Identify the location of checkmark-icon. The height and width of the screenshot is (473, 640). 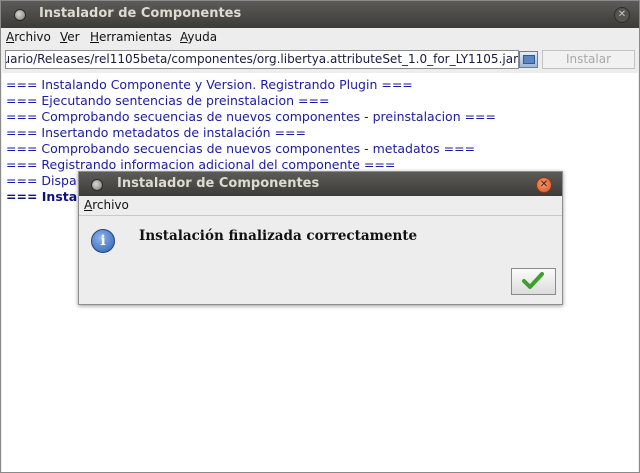
(533, 280).